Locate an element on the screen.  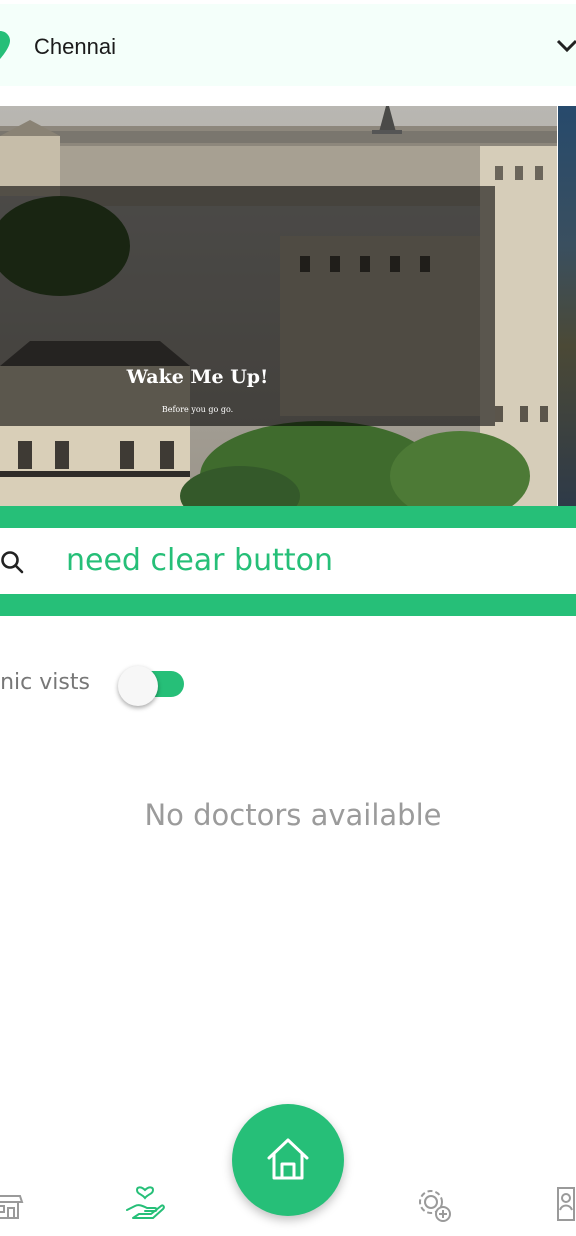
home-button is located at coordinates (288, 1160).